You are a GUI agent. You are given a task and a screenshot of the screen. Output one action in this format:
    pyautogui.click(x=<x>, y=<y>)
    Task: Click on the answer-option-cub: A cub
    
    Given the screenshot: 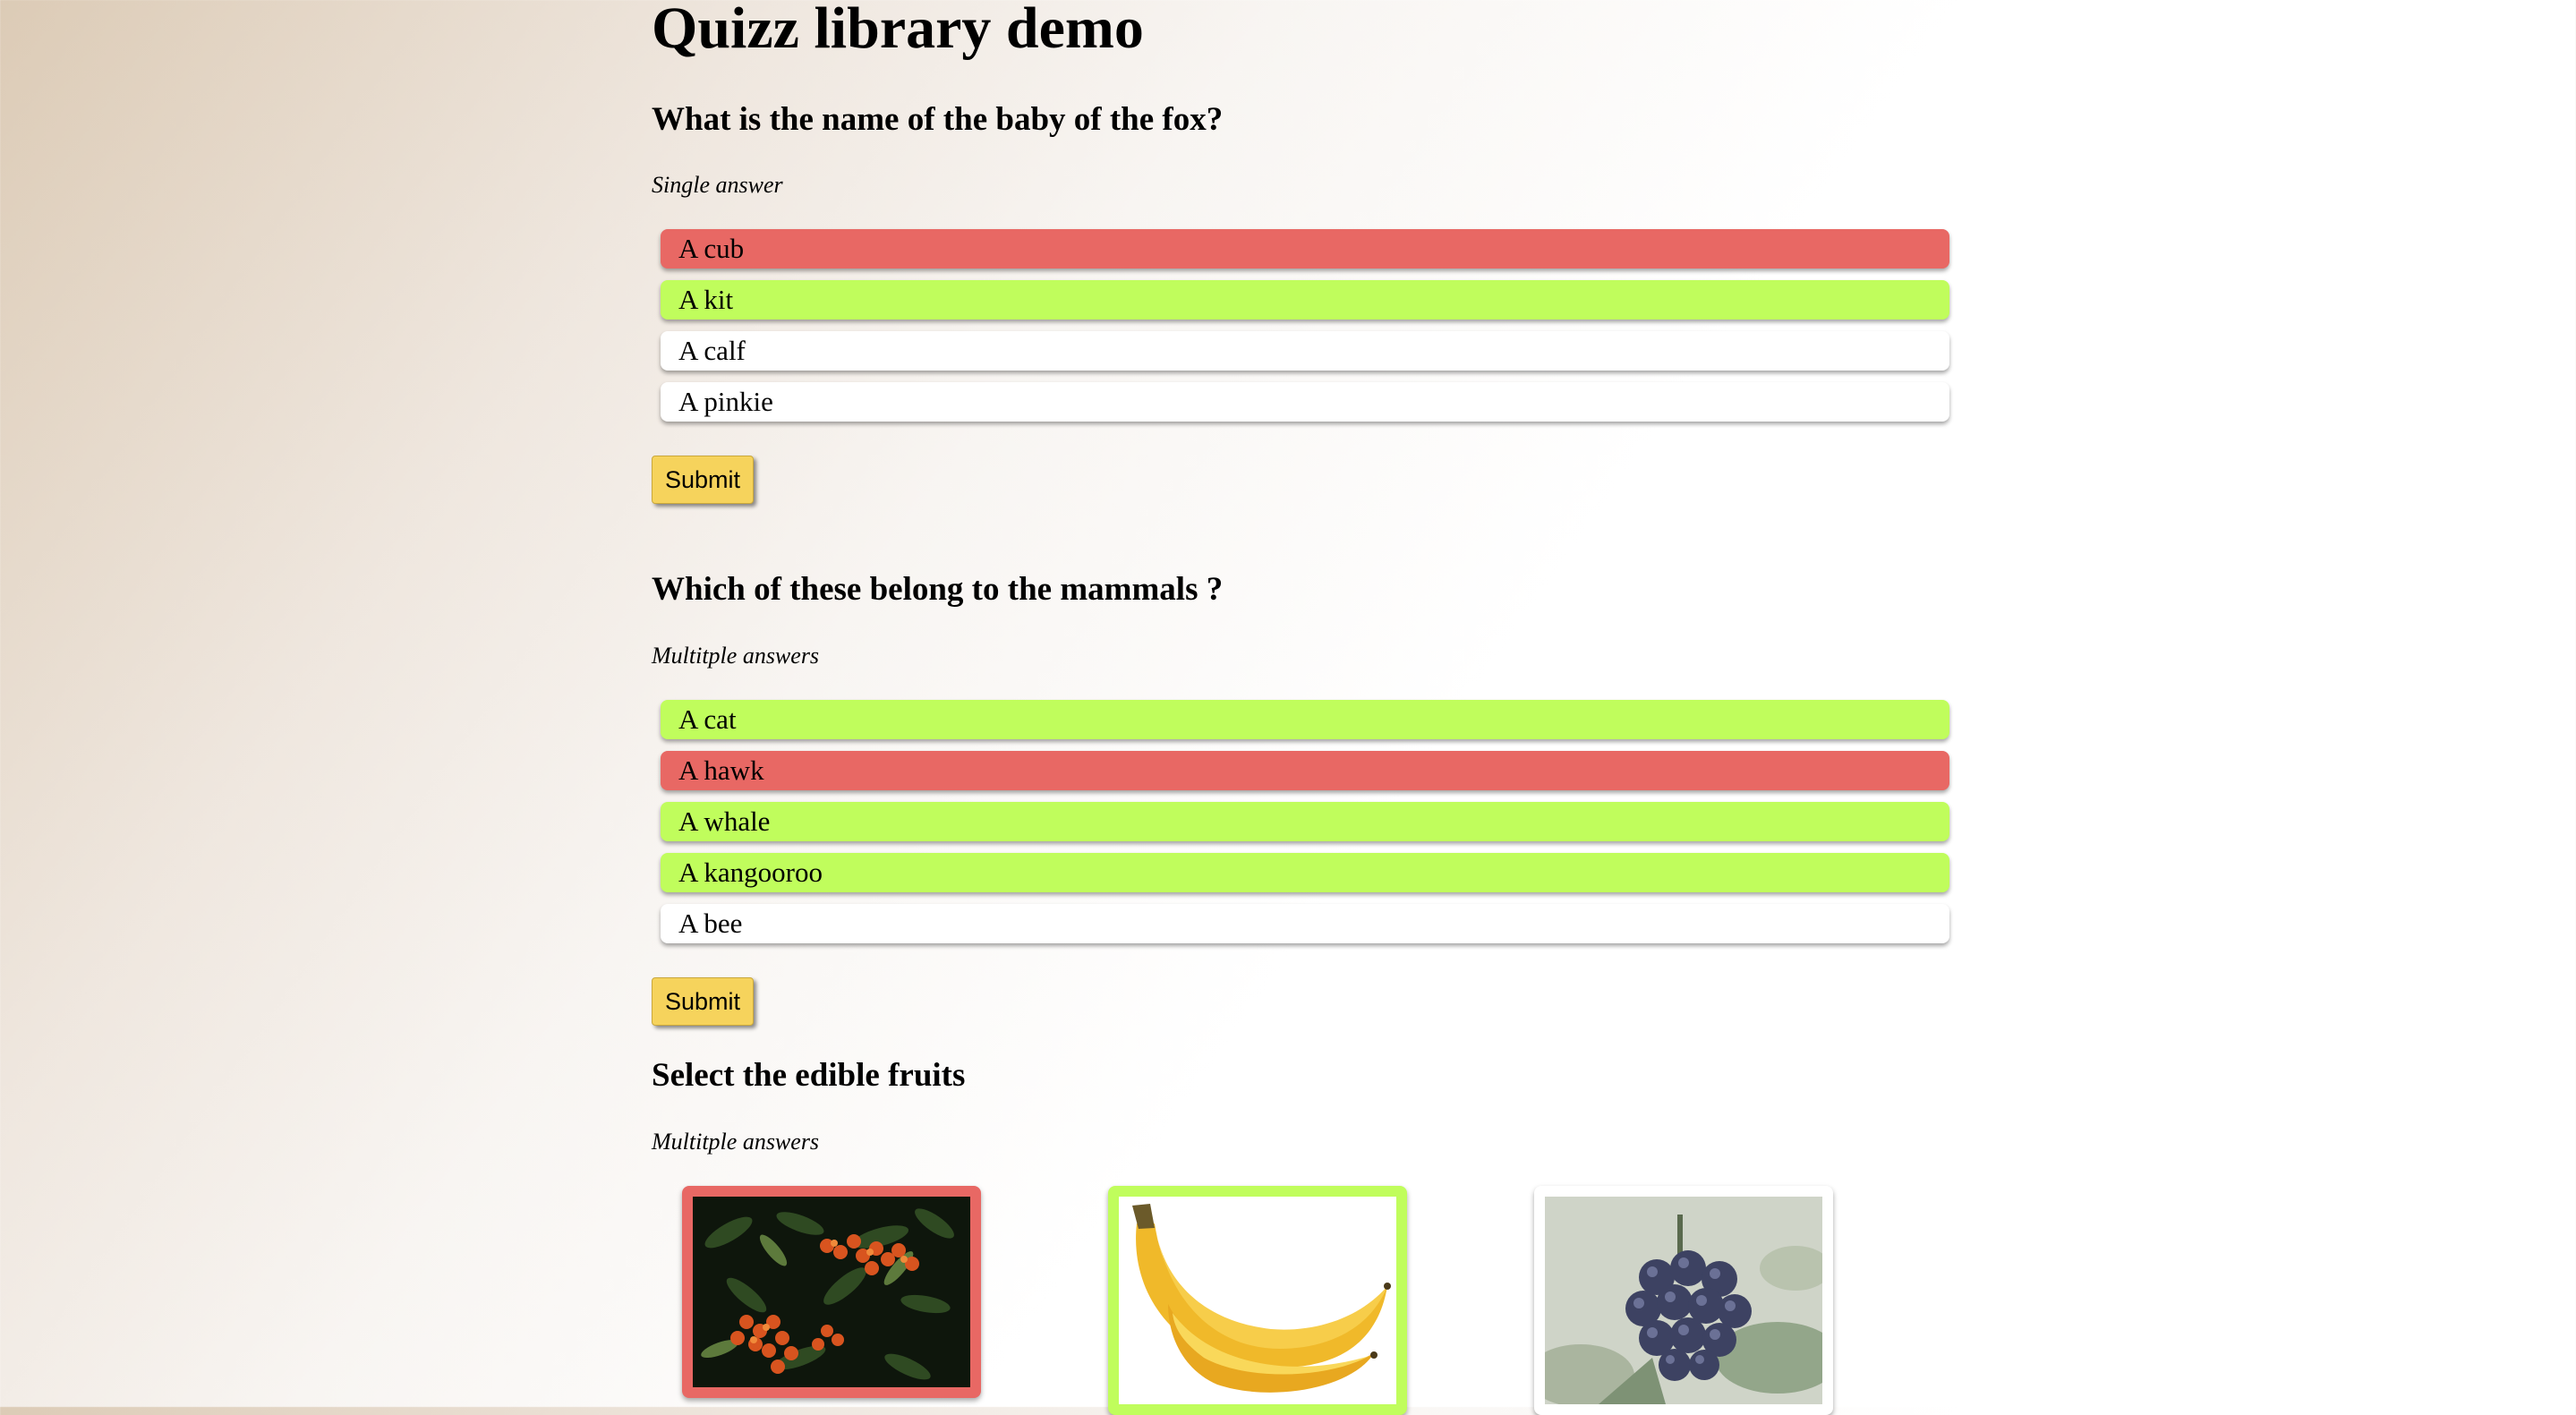 What is the action you would take?
    pyautogui.click(x=1305, y=249)
    